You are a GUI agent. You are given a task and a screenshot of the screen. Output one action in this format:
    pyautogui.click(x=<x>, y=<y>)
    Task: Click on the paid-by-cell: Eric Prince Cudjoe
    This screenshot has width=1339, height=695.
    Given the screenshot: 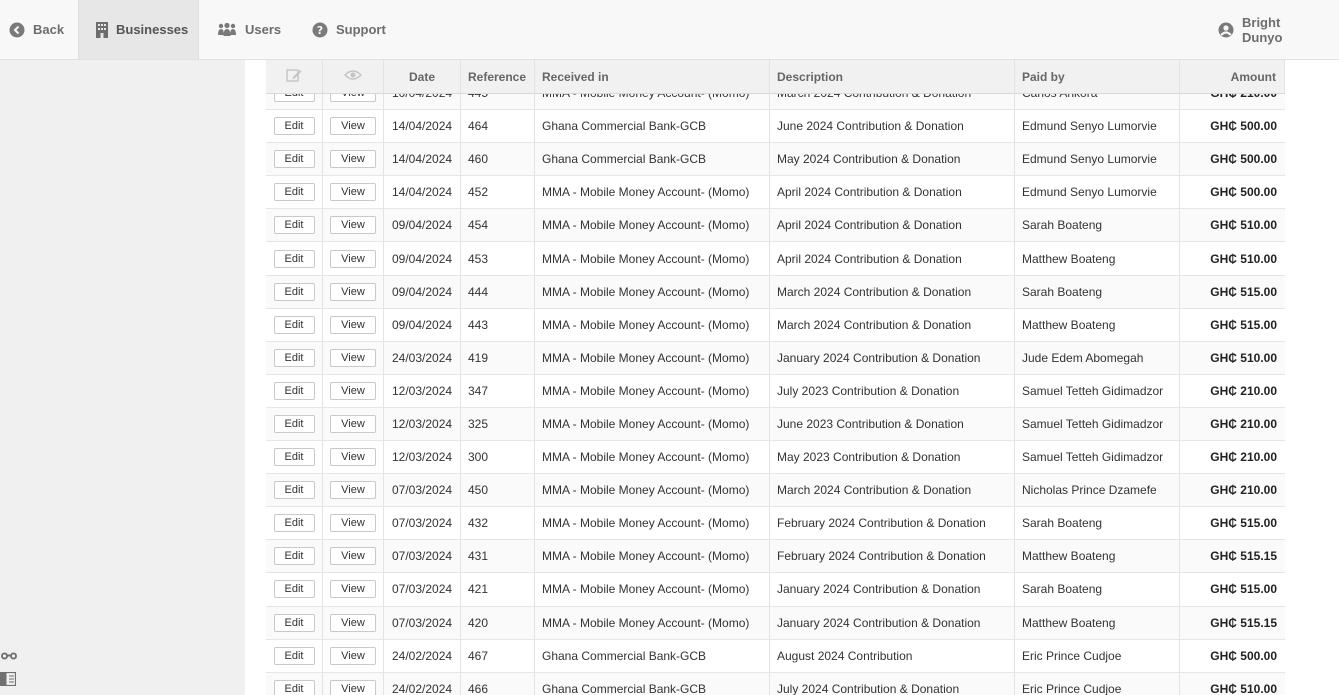 What is the action you would take?
    pyautogui.click(x=1097, y=655)
    